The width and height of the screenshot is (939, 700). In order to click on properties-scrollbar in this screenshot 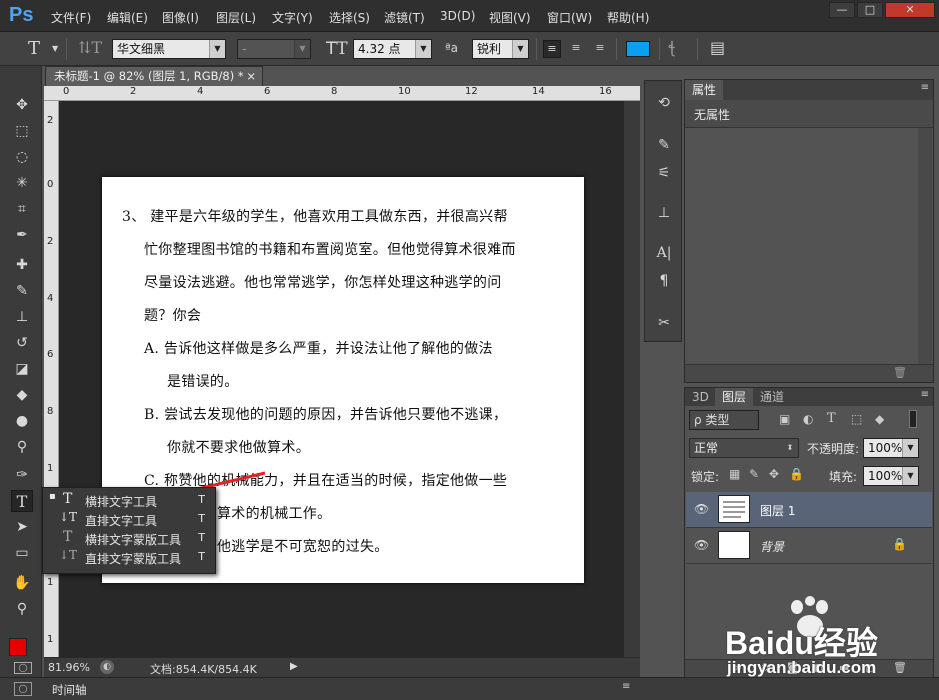, I will do `click(925, 246)`.